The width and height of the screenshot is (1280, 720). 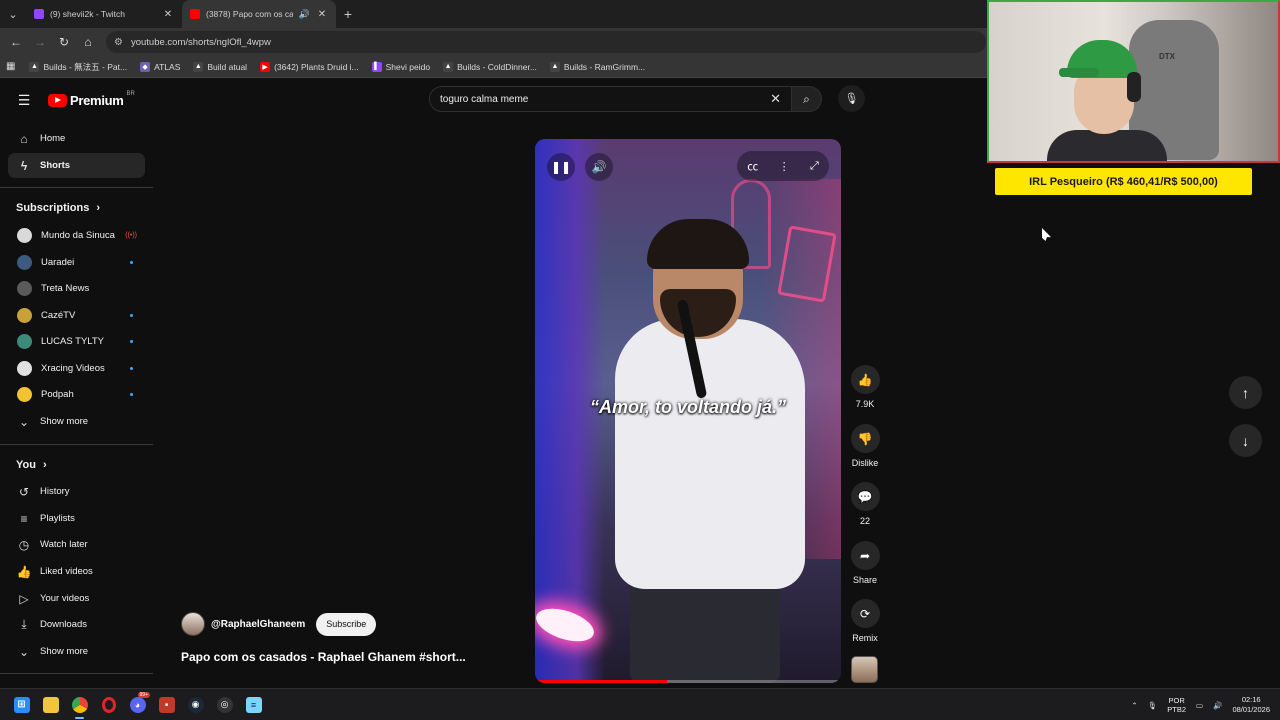 What do you see at coordinates (220, 66) in the screenshot?
I see `bookmark-item: ▲ Build atual` at bounding box center [220, 66].